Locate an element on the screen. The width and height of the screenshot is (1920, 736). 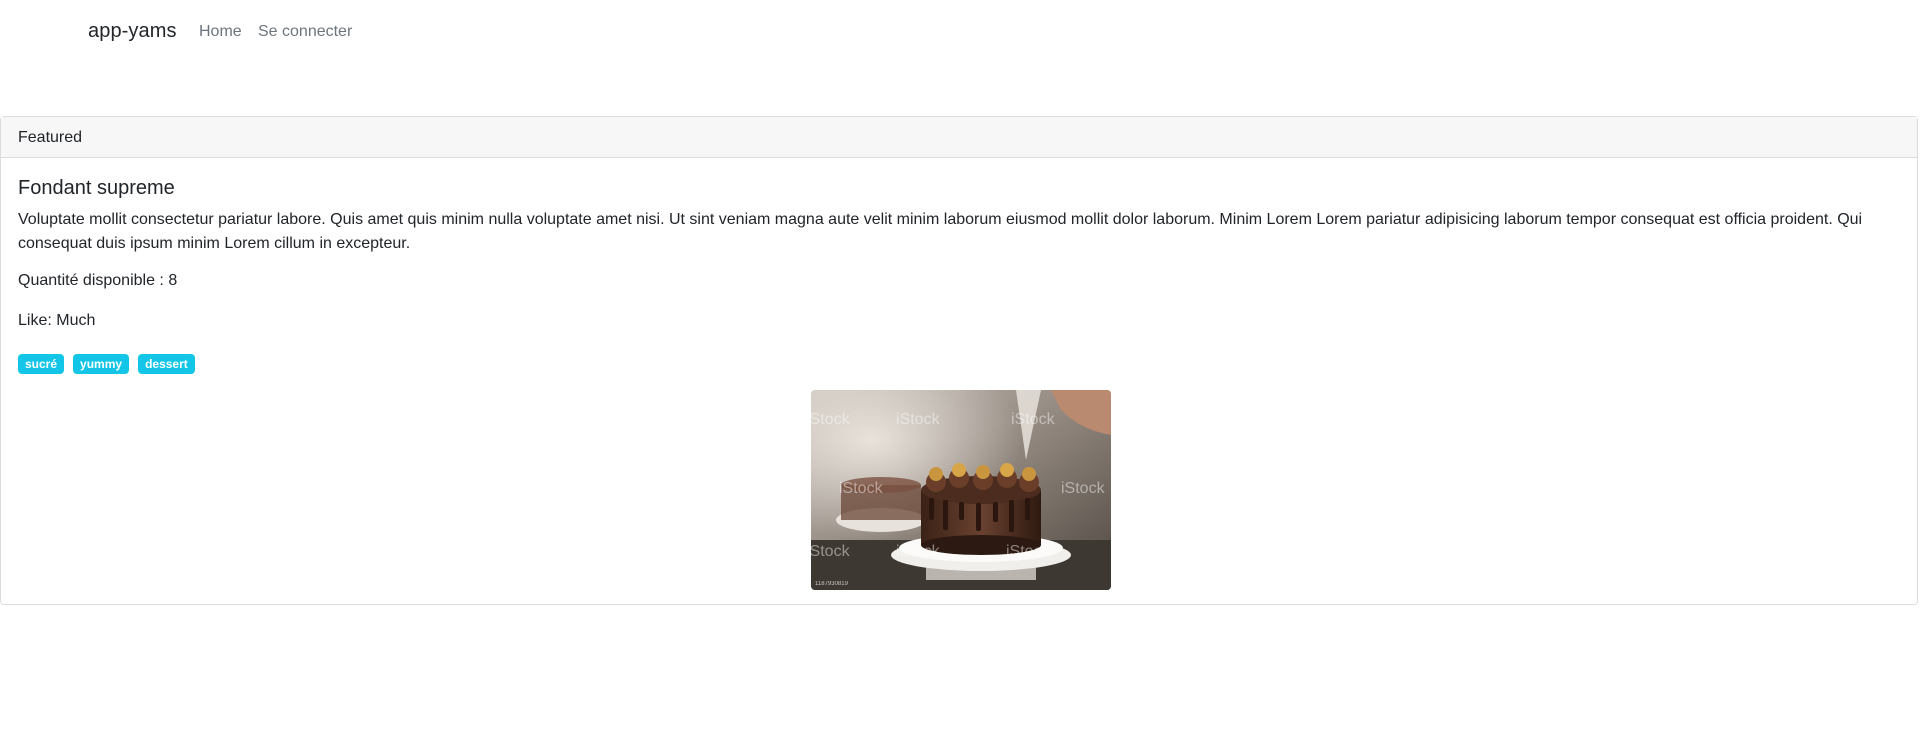
tag-list: sucré yummy dessert is located at coordinates (106, 364).